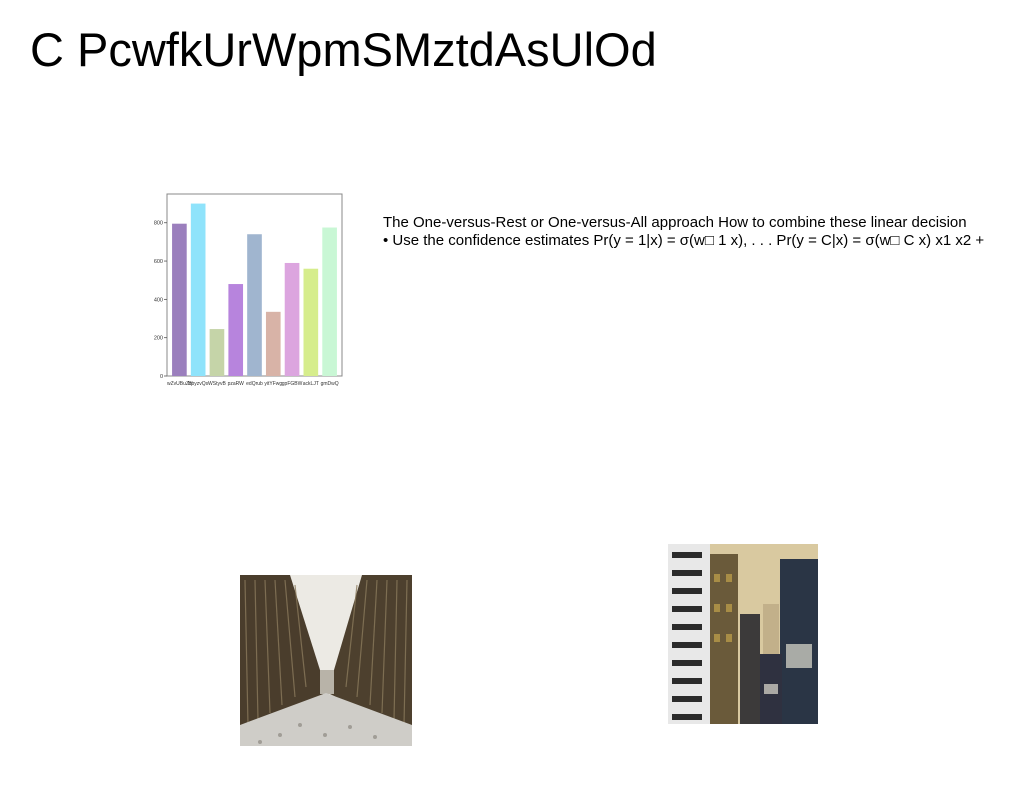 The image size is (1024, 788). I want to click on y-axis: 0 200 400 600 800, so click(160, 300).